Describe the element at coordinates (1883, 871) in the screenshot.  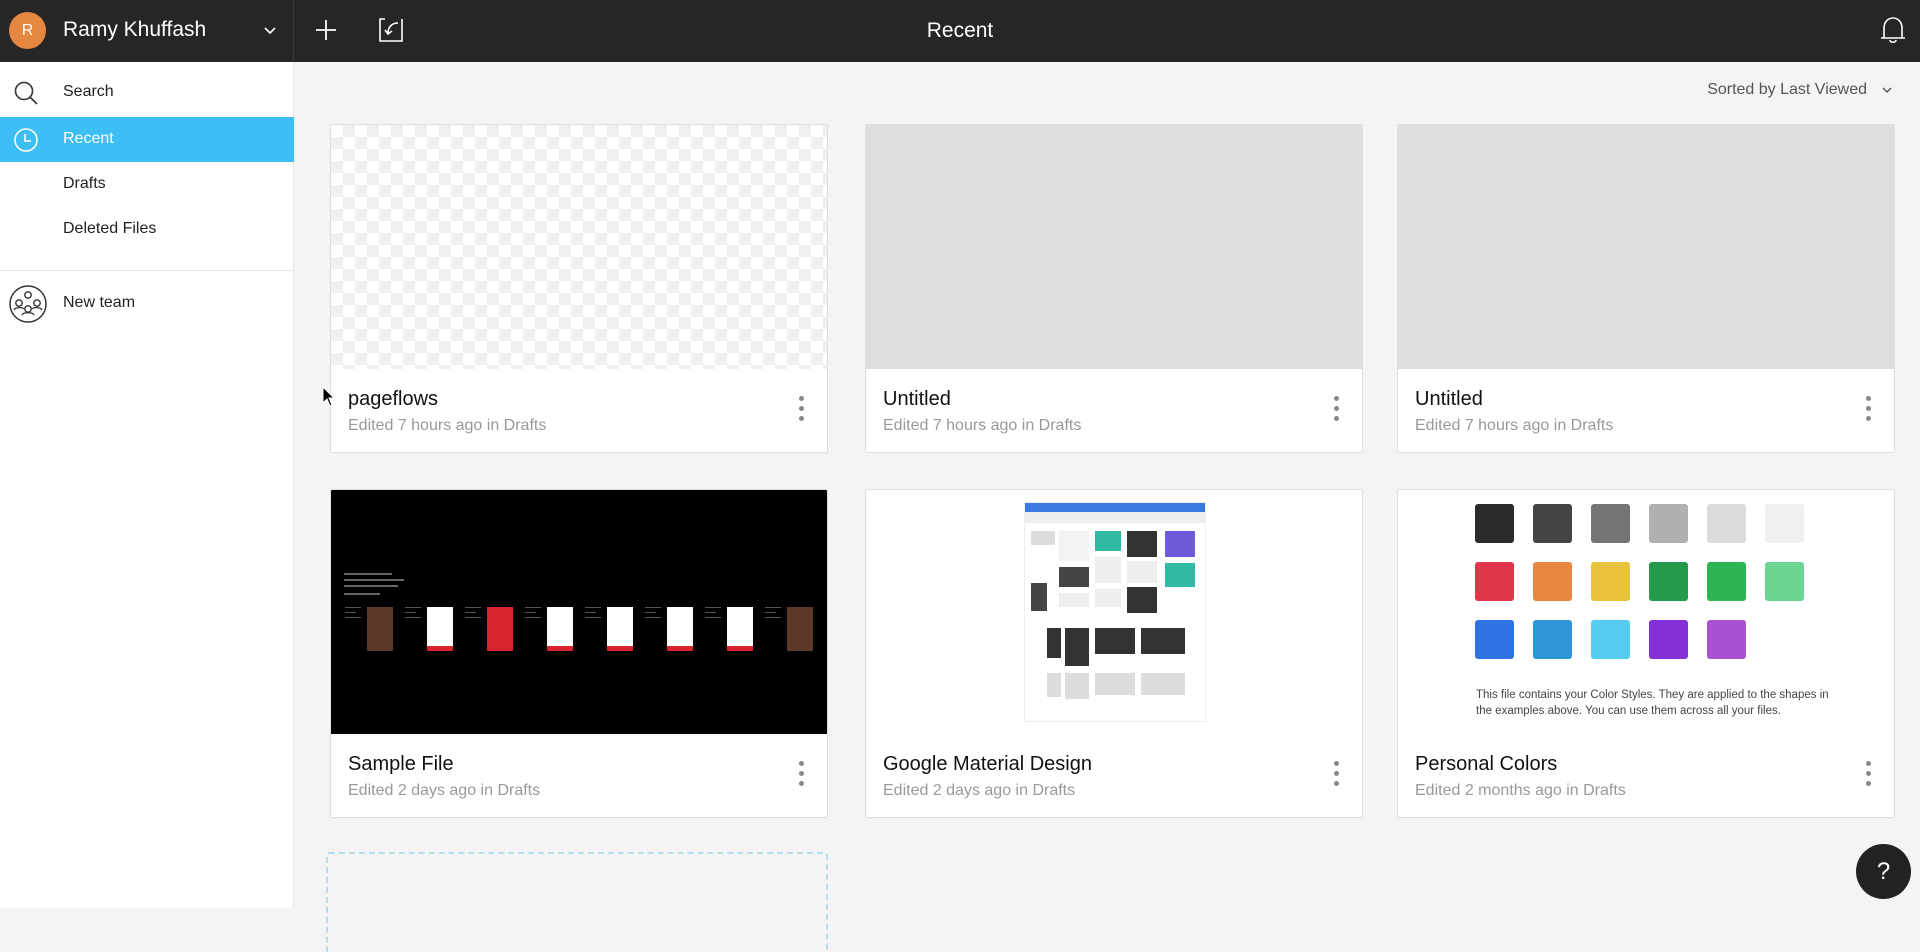
I see `help-button: ?` at that location.